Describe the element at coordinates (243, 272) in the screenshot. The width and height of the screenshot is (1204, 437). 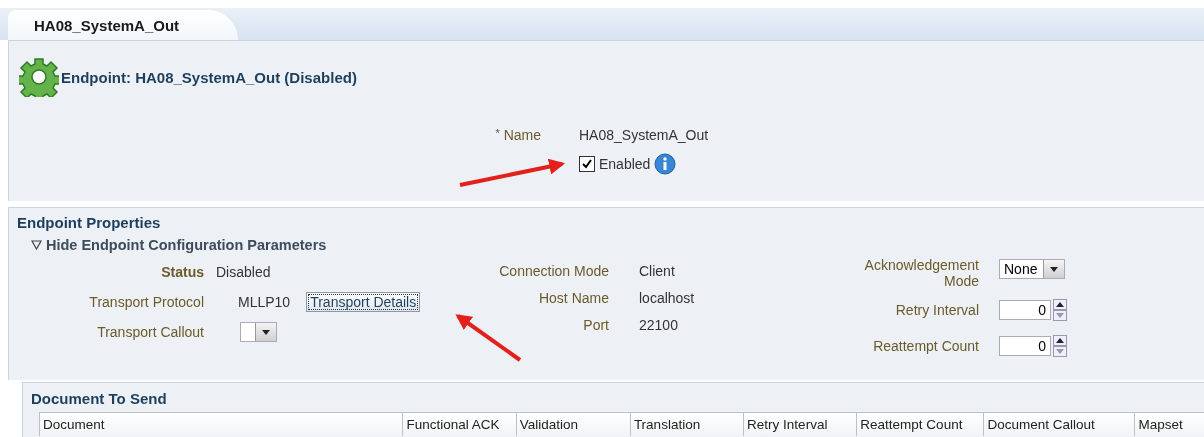
I see `status-value: Disabled` at that location.